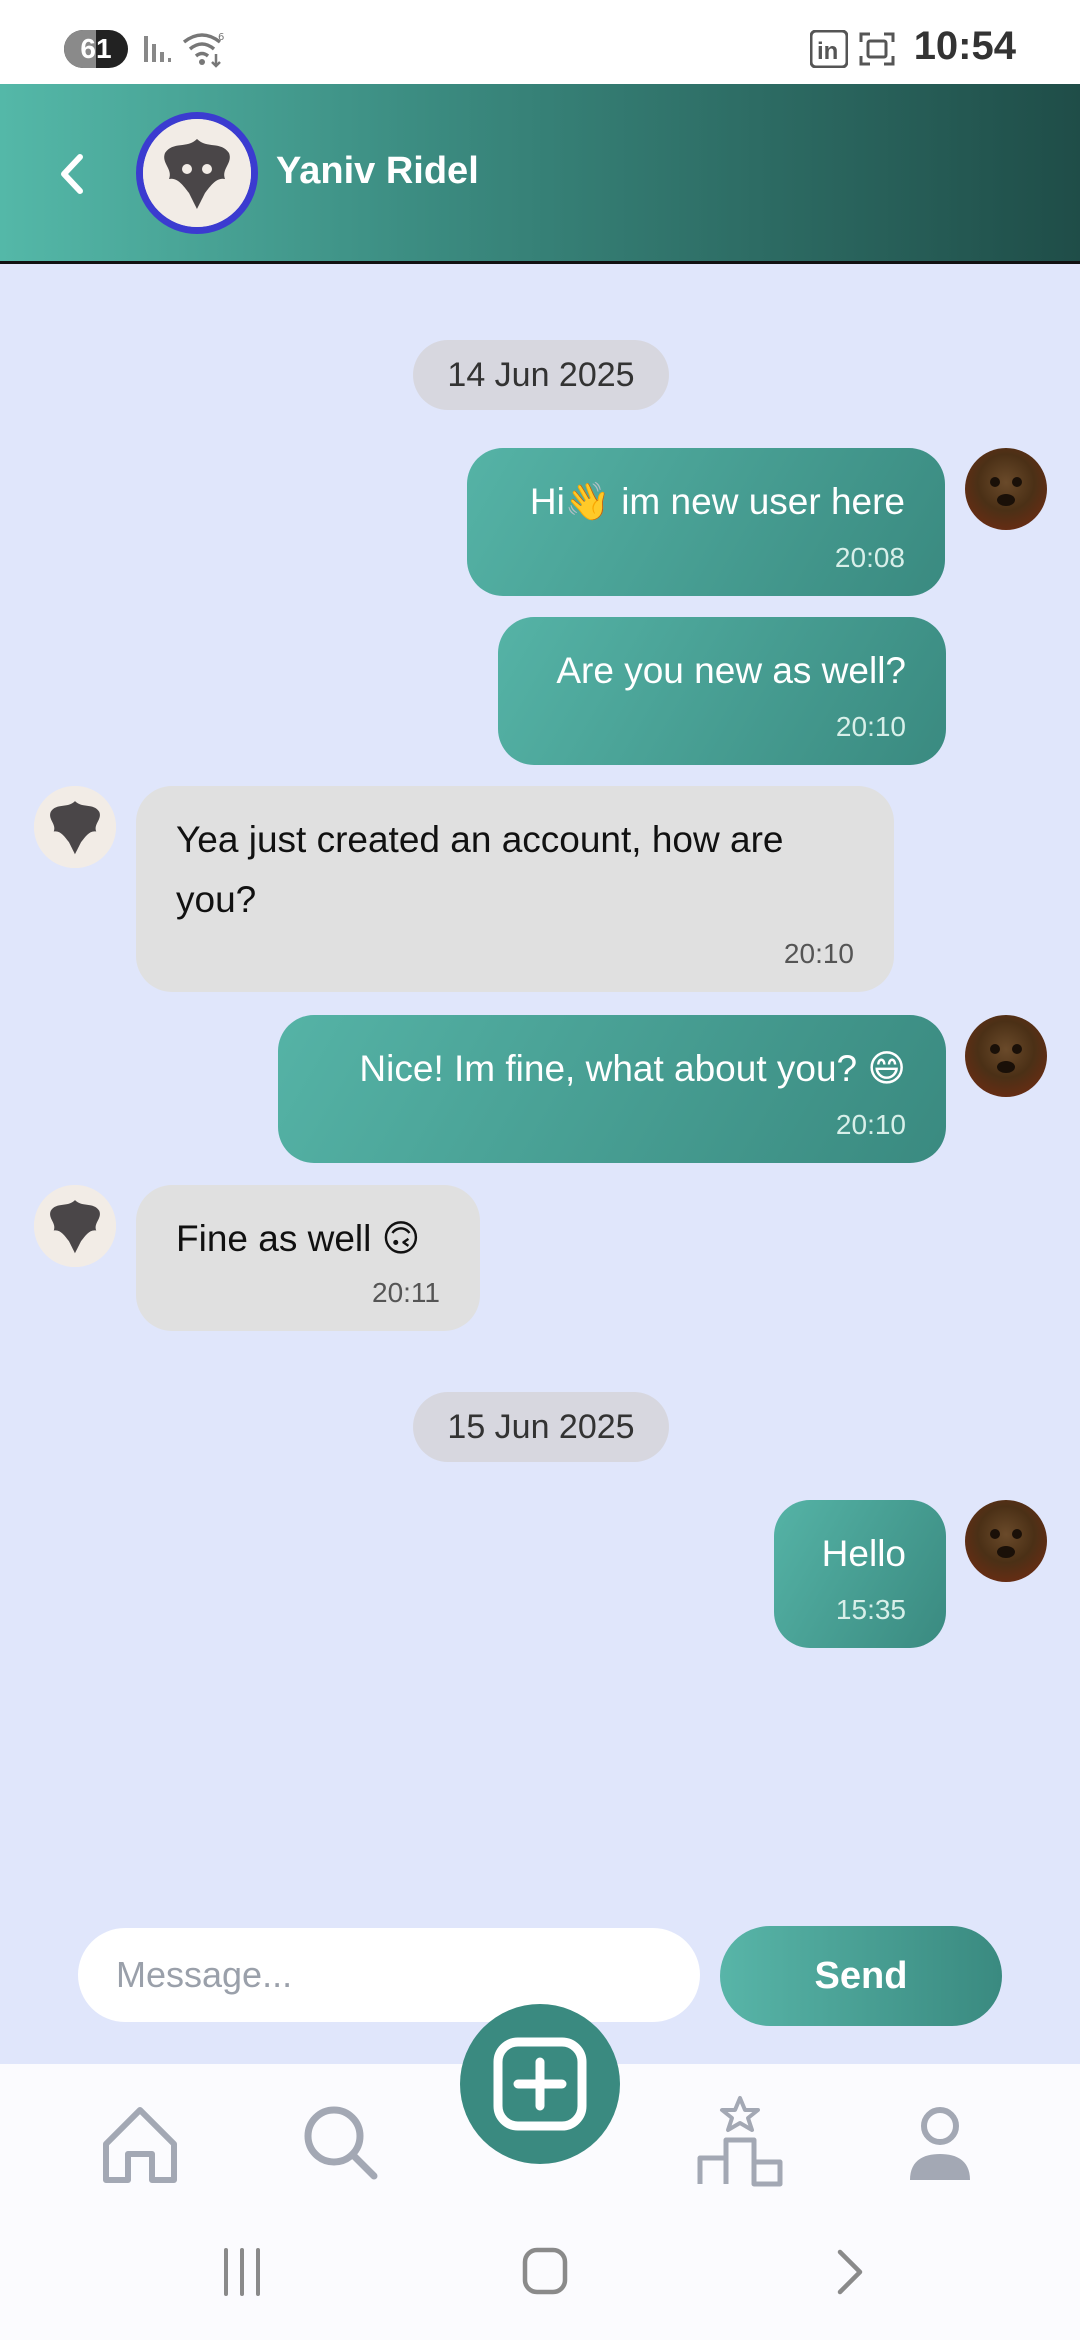 This screenshot has height=2340, width=1080. Describe the element at coordinates (632, 1068) in the screenshot. I see `message-text: Nice! Im fine, what about you? 😄` at that location.